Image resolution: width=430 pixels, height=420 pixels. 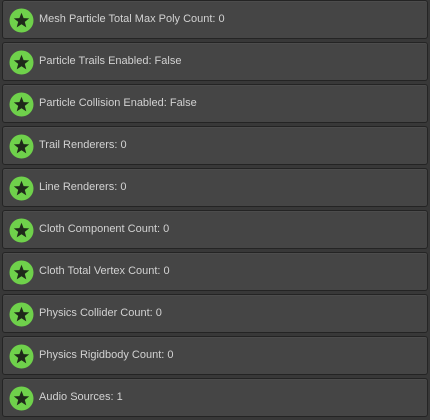 I want to click on stat-row-physics-collider-count: Physics Collider Count: 0, so click(x=215, y=313).